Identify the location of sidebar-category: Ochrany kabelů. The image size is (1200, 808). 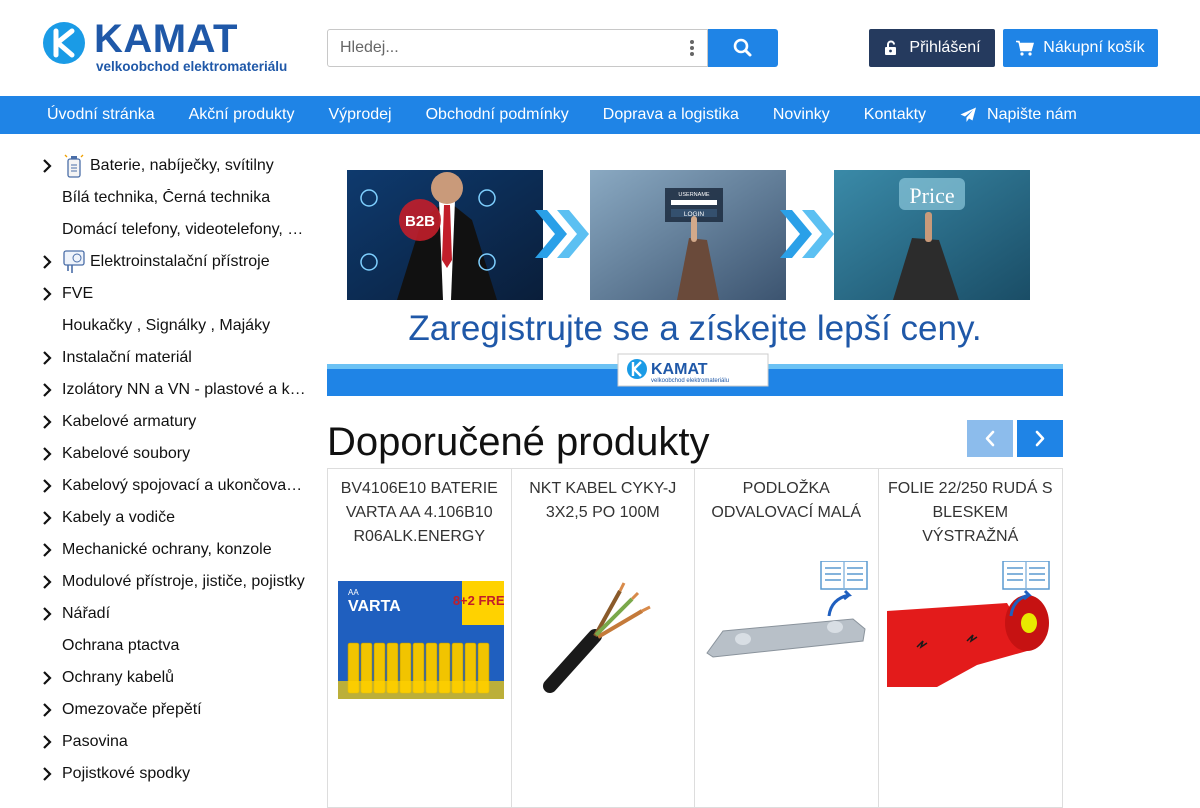
(175, 678).